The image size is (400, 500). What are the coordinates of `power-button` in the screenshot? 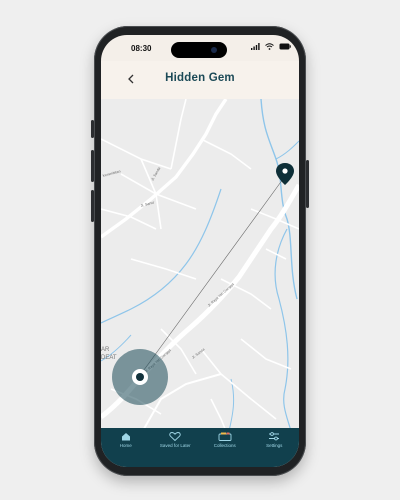 It's located at (307, 184).